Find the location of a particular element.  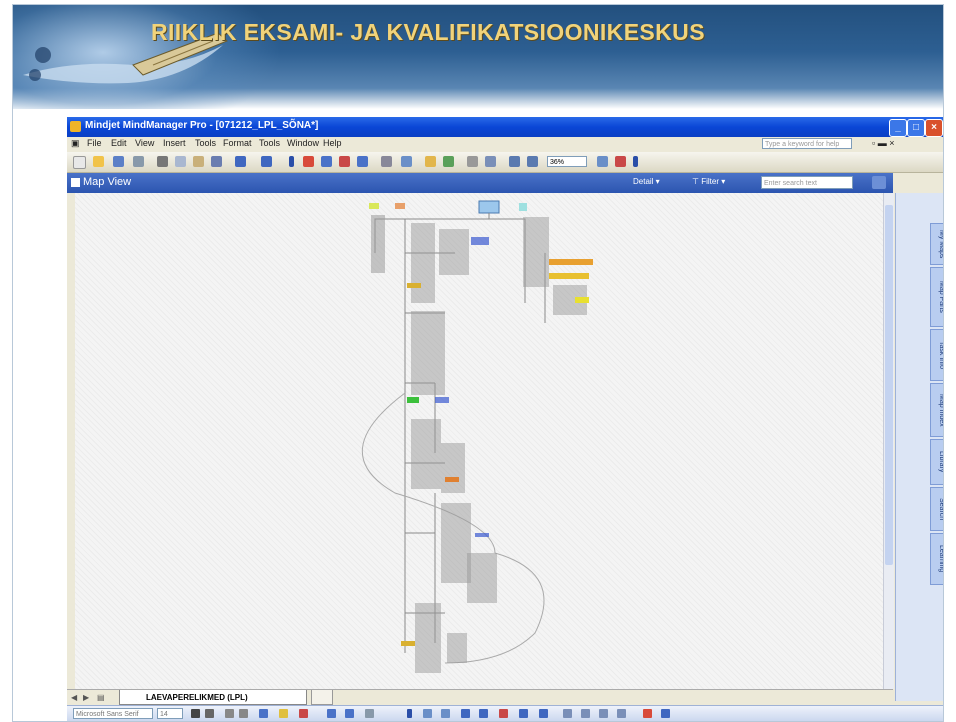

subtopic-icon is located at coordinates (326, 161).